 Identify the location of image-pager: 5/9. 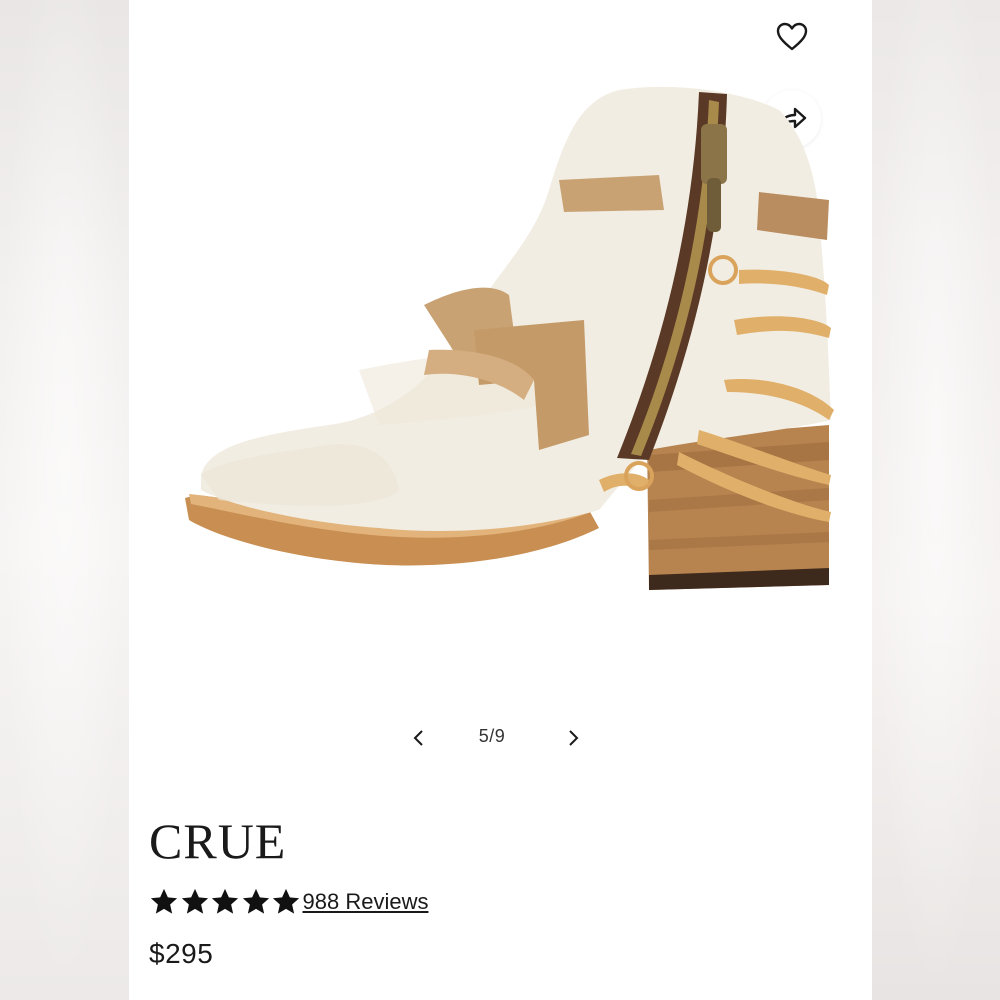
(494, 738).